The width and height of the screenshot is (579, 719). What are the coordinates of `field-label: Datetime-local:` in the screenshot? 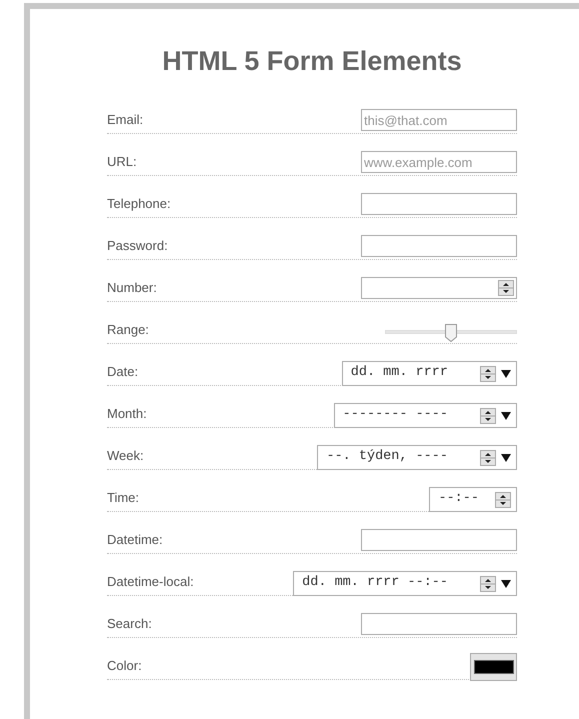 It's located at (150, 581).